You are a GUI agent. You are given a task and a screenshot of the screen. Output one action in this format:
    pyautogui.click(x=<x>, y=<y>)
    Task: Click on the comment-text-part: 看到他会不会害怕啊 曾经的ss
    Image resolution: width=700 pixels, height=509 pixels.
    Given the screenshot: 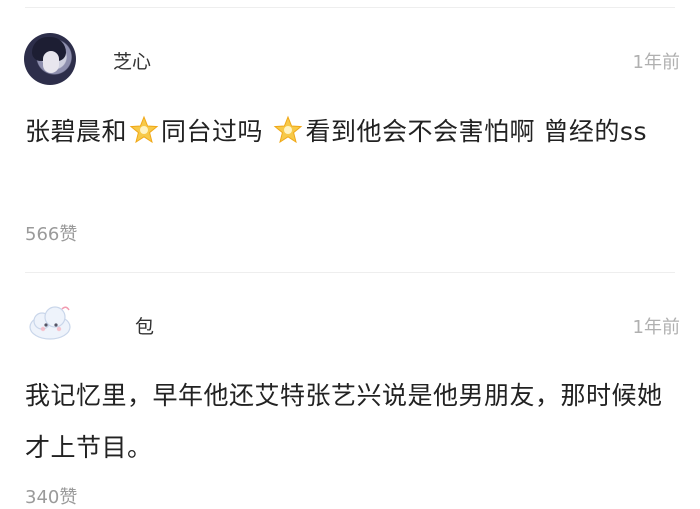 What is the action you would take?
    pyautogui.click(x=476, y=131)
    